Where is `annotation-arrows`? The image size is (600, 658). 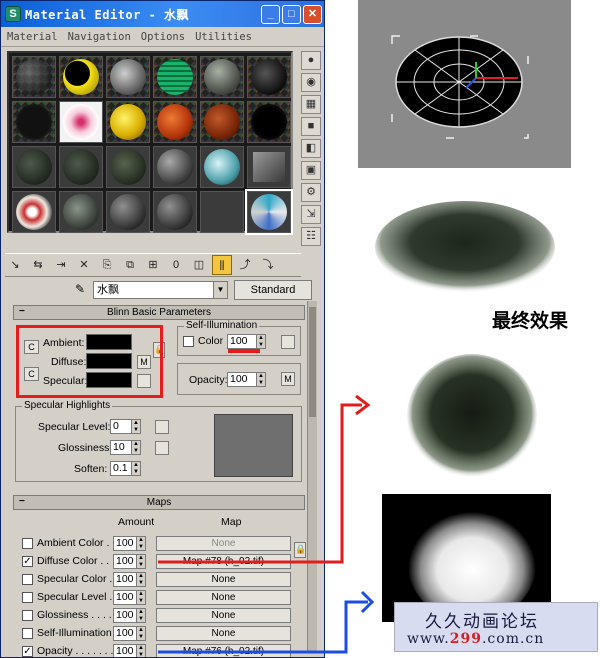
annotation-arrows is located at coordinates (266, 524).